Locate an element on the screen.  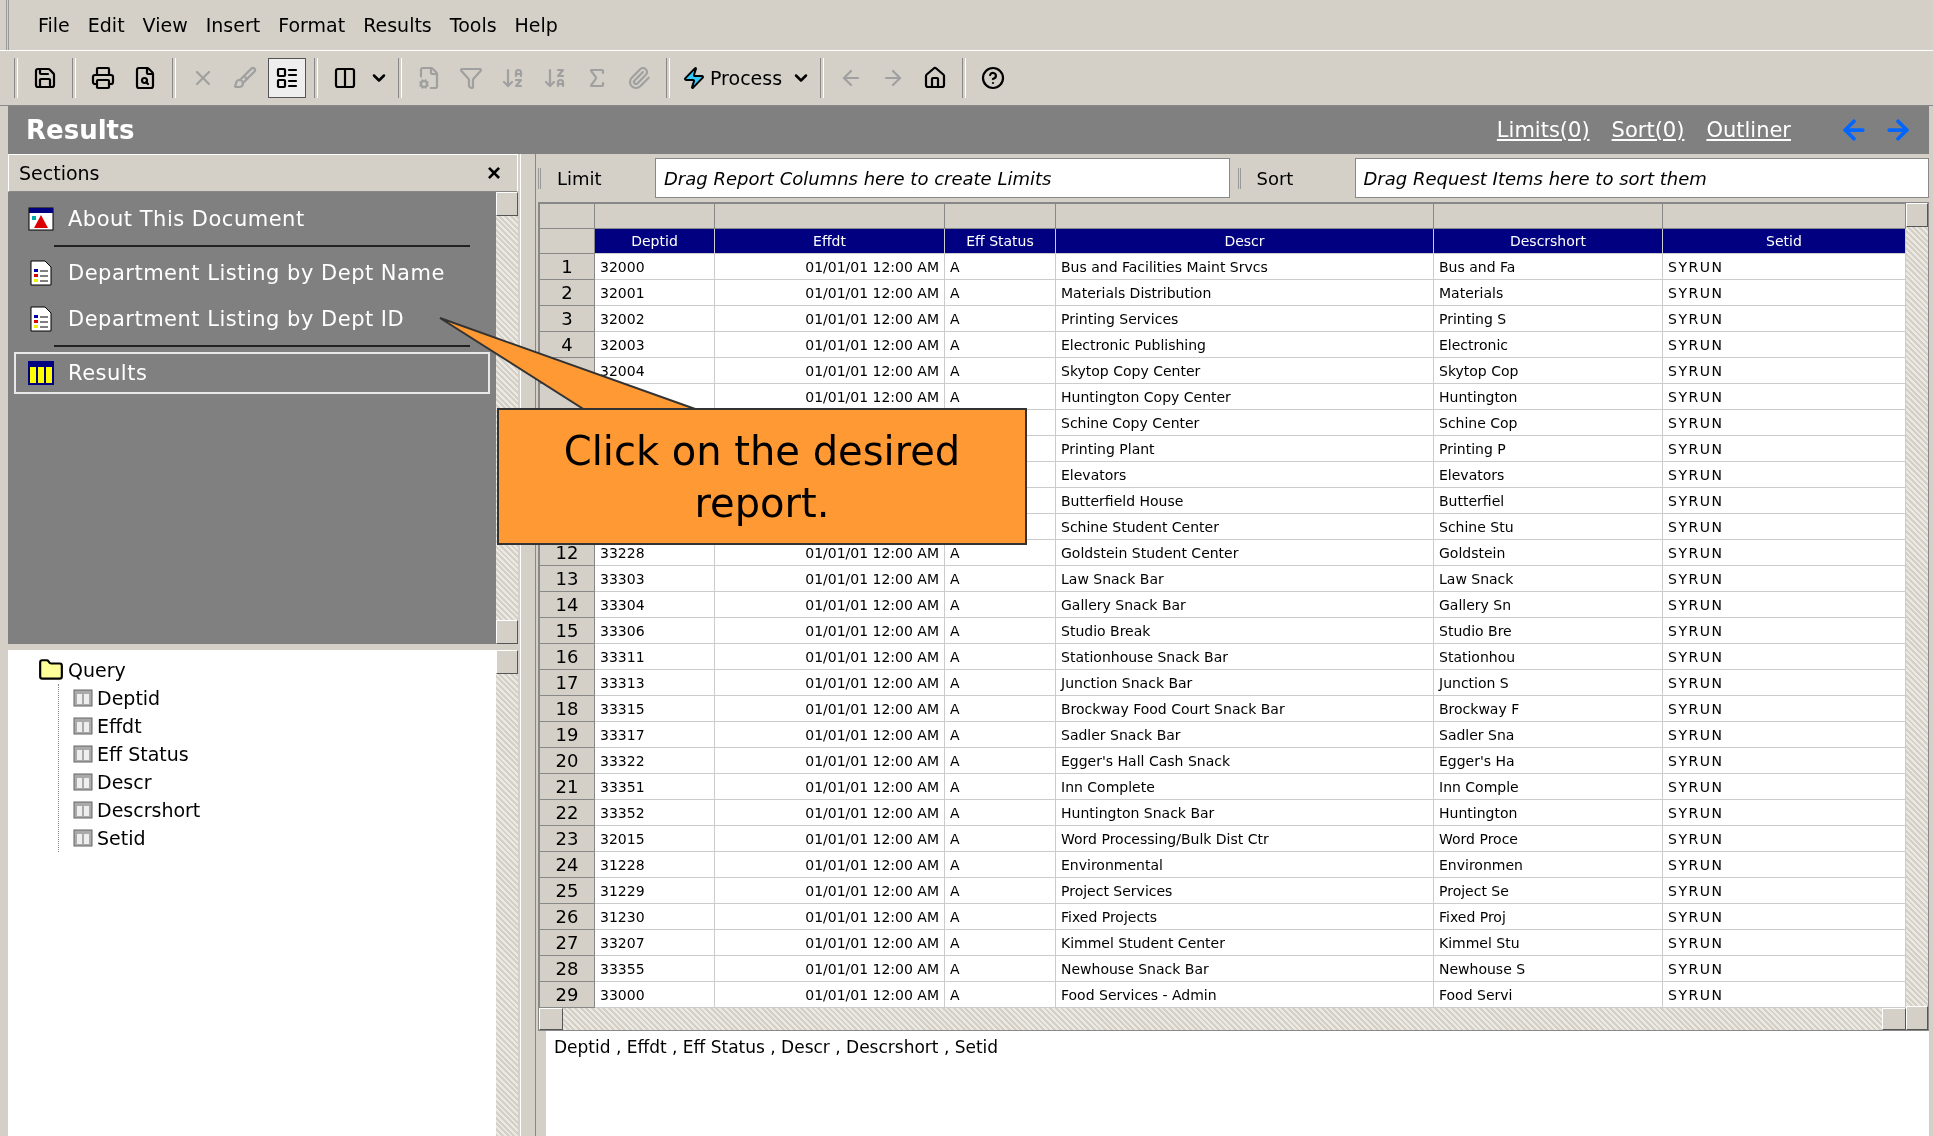
column-header: Descr is located at coordinates (1244, 241).